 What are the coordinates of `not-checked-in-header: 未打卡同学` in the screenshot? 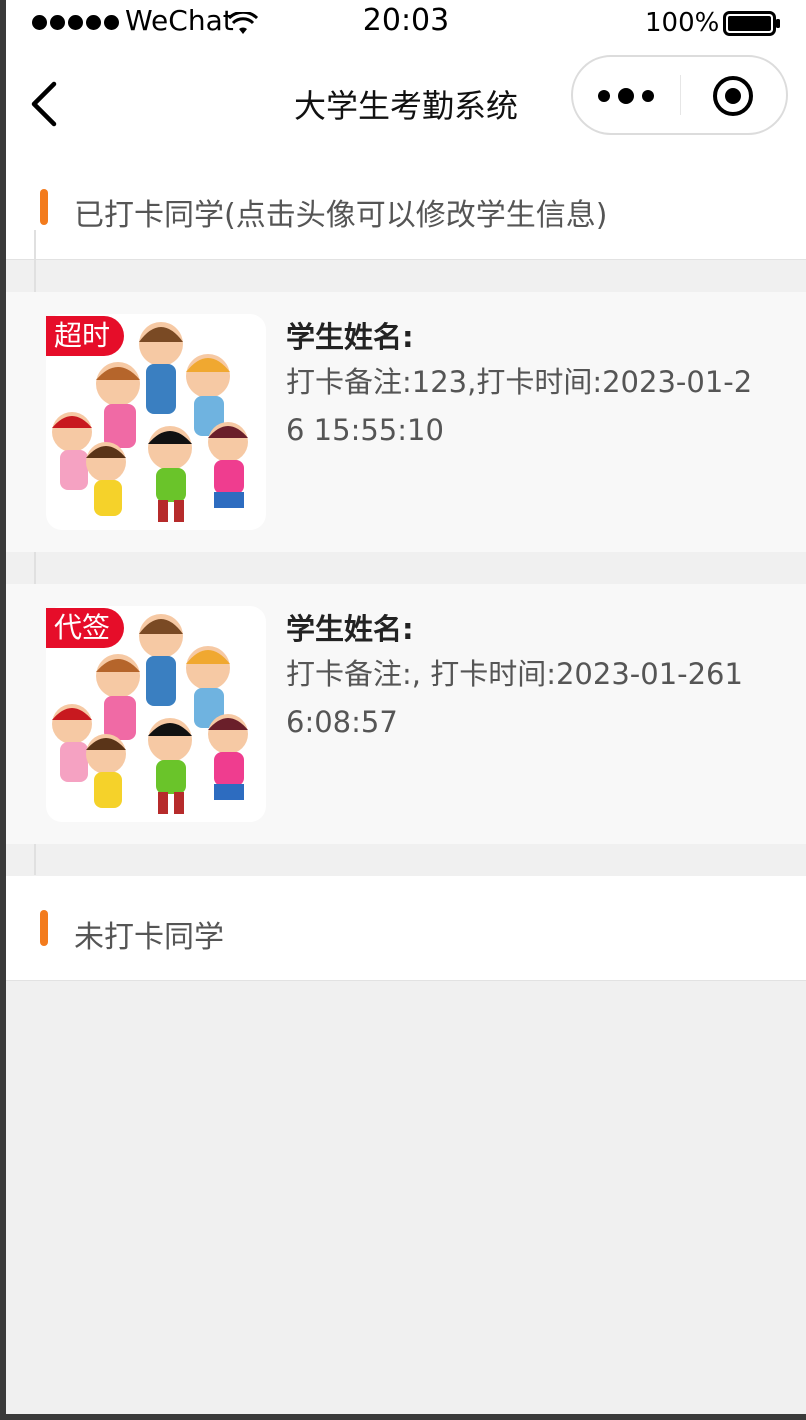 It's located at (406, 928).